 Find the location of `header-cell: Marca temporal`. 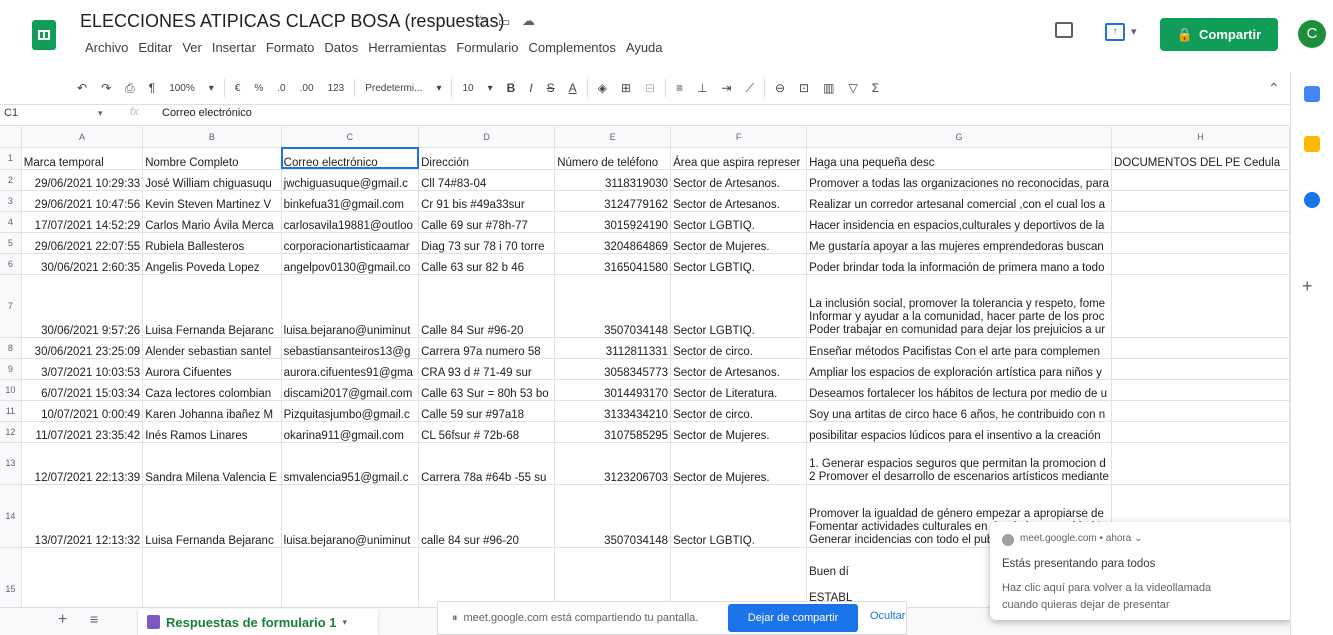

header-cell: Marca temporal is located at coordinates (82, 158).